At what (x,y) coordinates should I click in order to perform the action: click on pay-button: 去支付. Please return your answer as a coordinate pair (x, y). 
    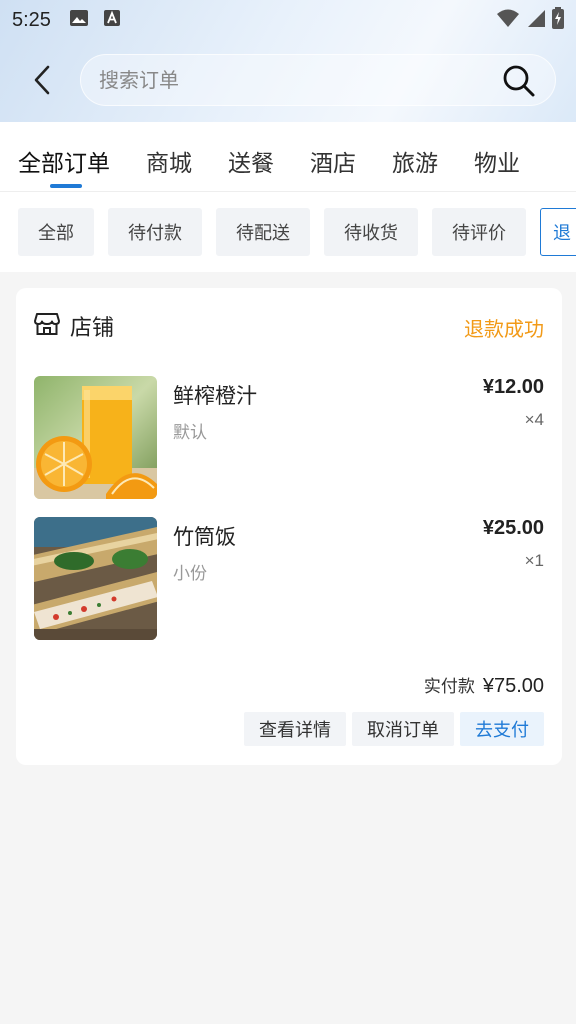
    Looking at the image, I should click on (502, 729).